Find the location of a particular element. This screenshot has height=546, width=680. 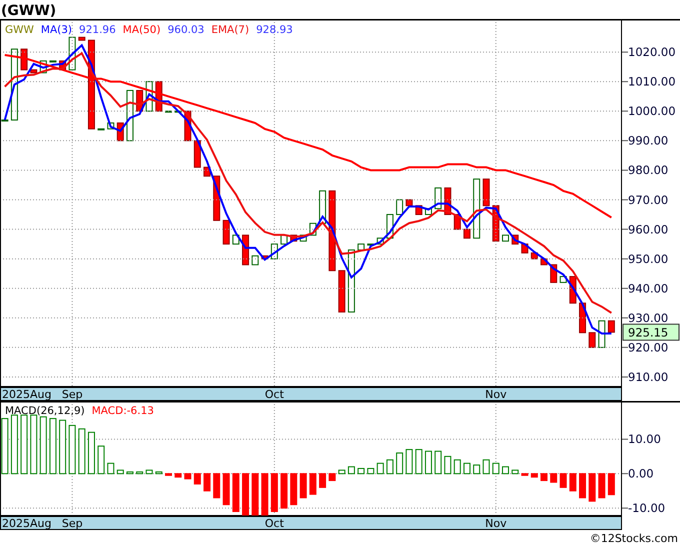

axis-tick-label: 940.00 is located at coordinates (648, 288).